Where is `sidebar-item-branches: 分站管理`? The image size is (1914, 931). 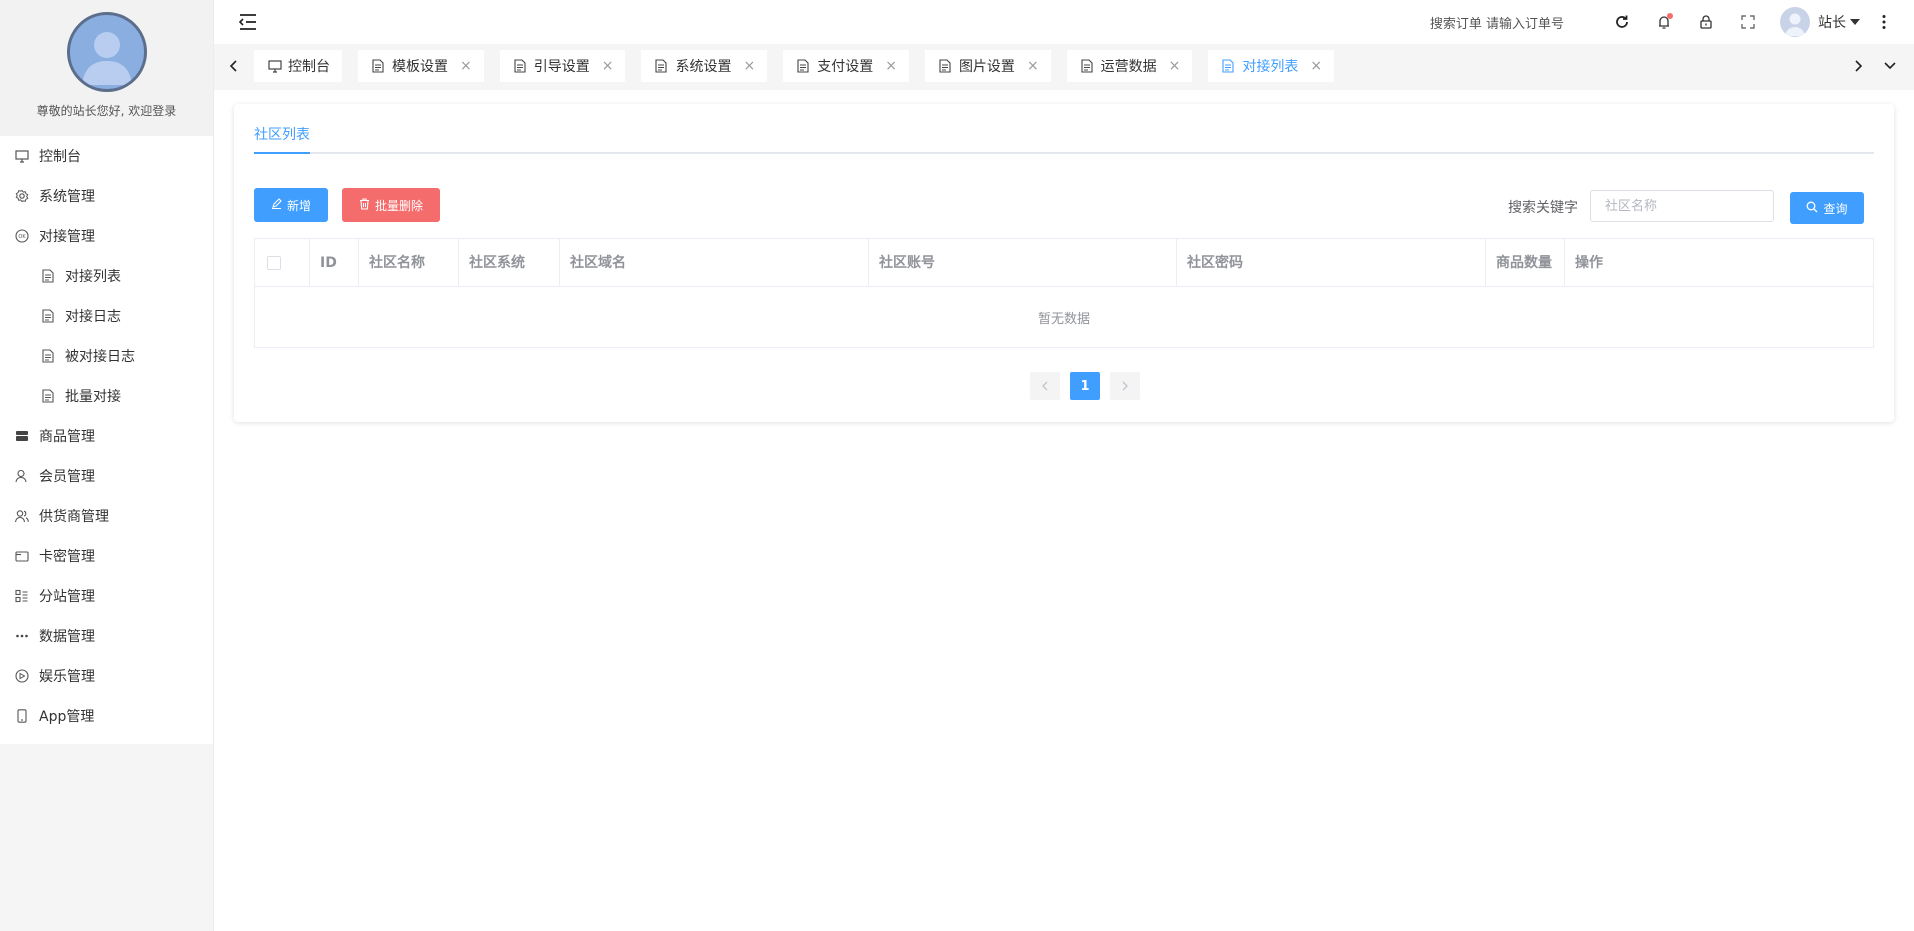
sidebar-item-branches: 分站管理 is located at coordinates (106, 596).